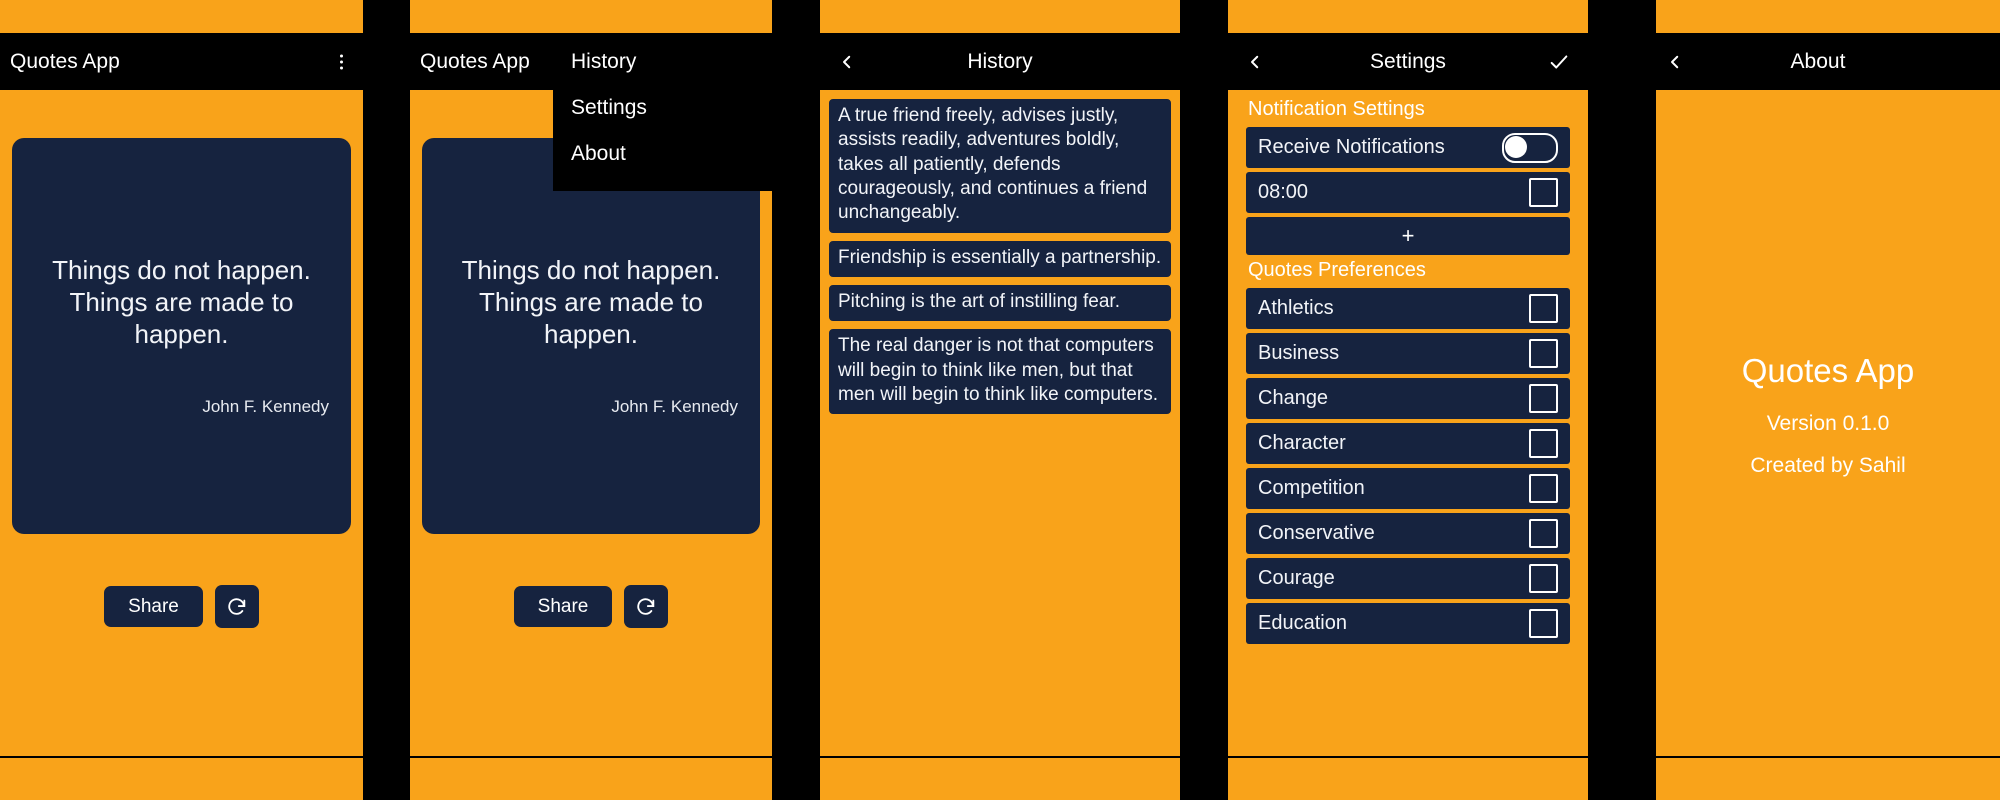 The image size is (2000, 800). Describe the element at coordinates (1296, 308) in the screenshot. I see `row-label: Athletics` at that location.